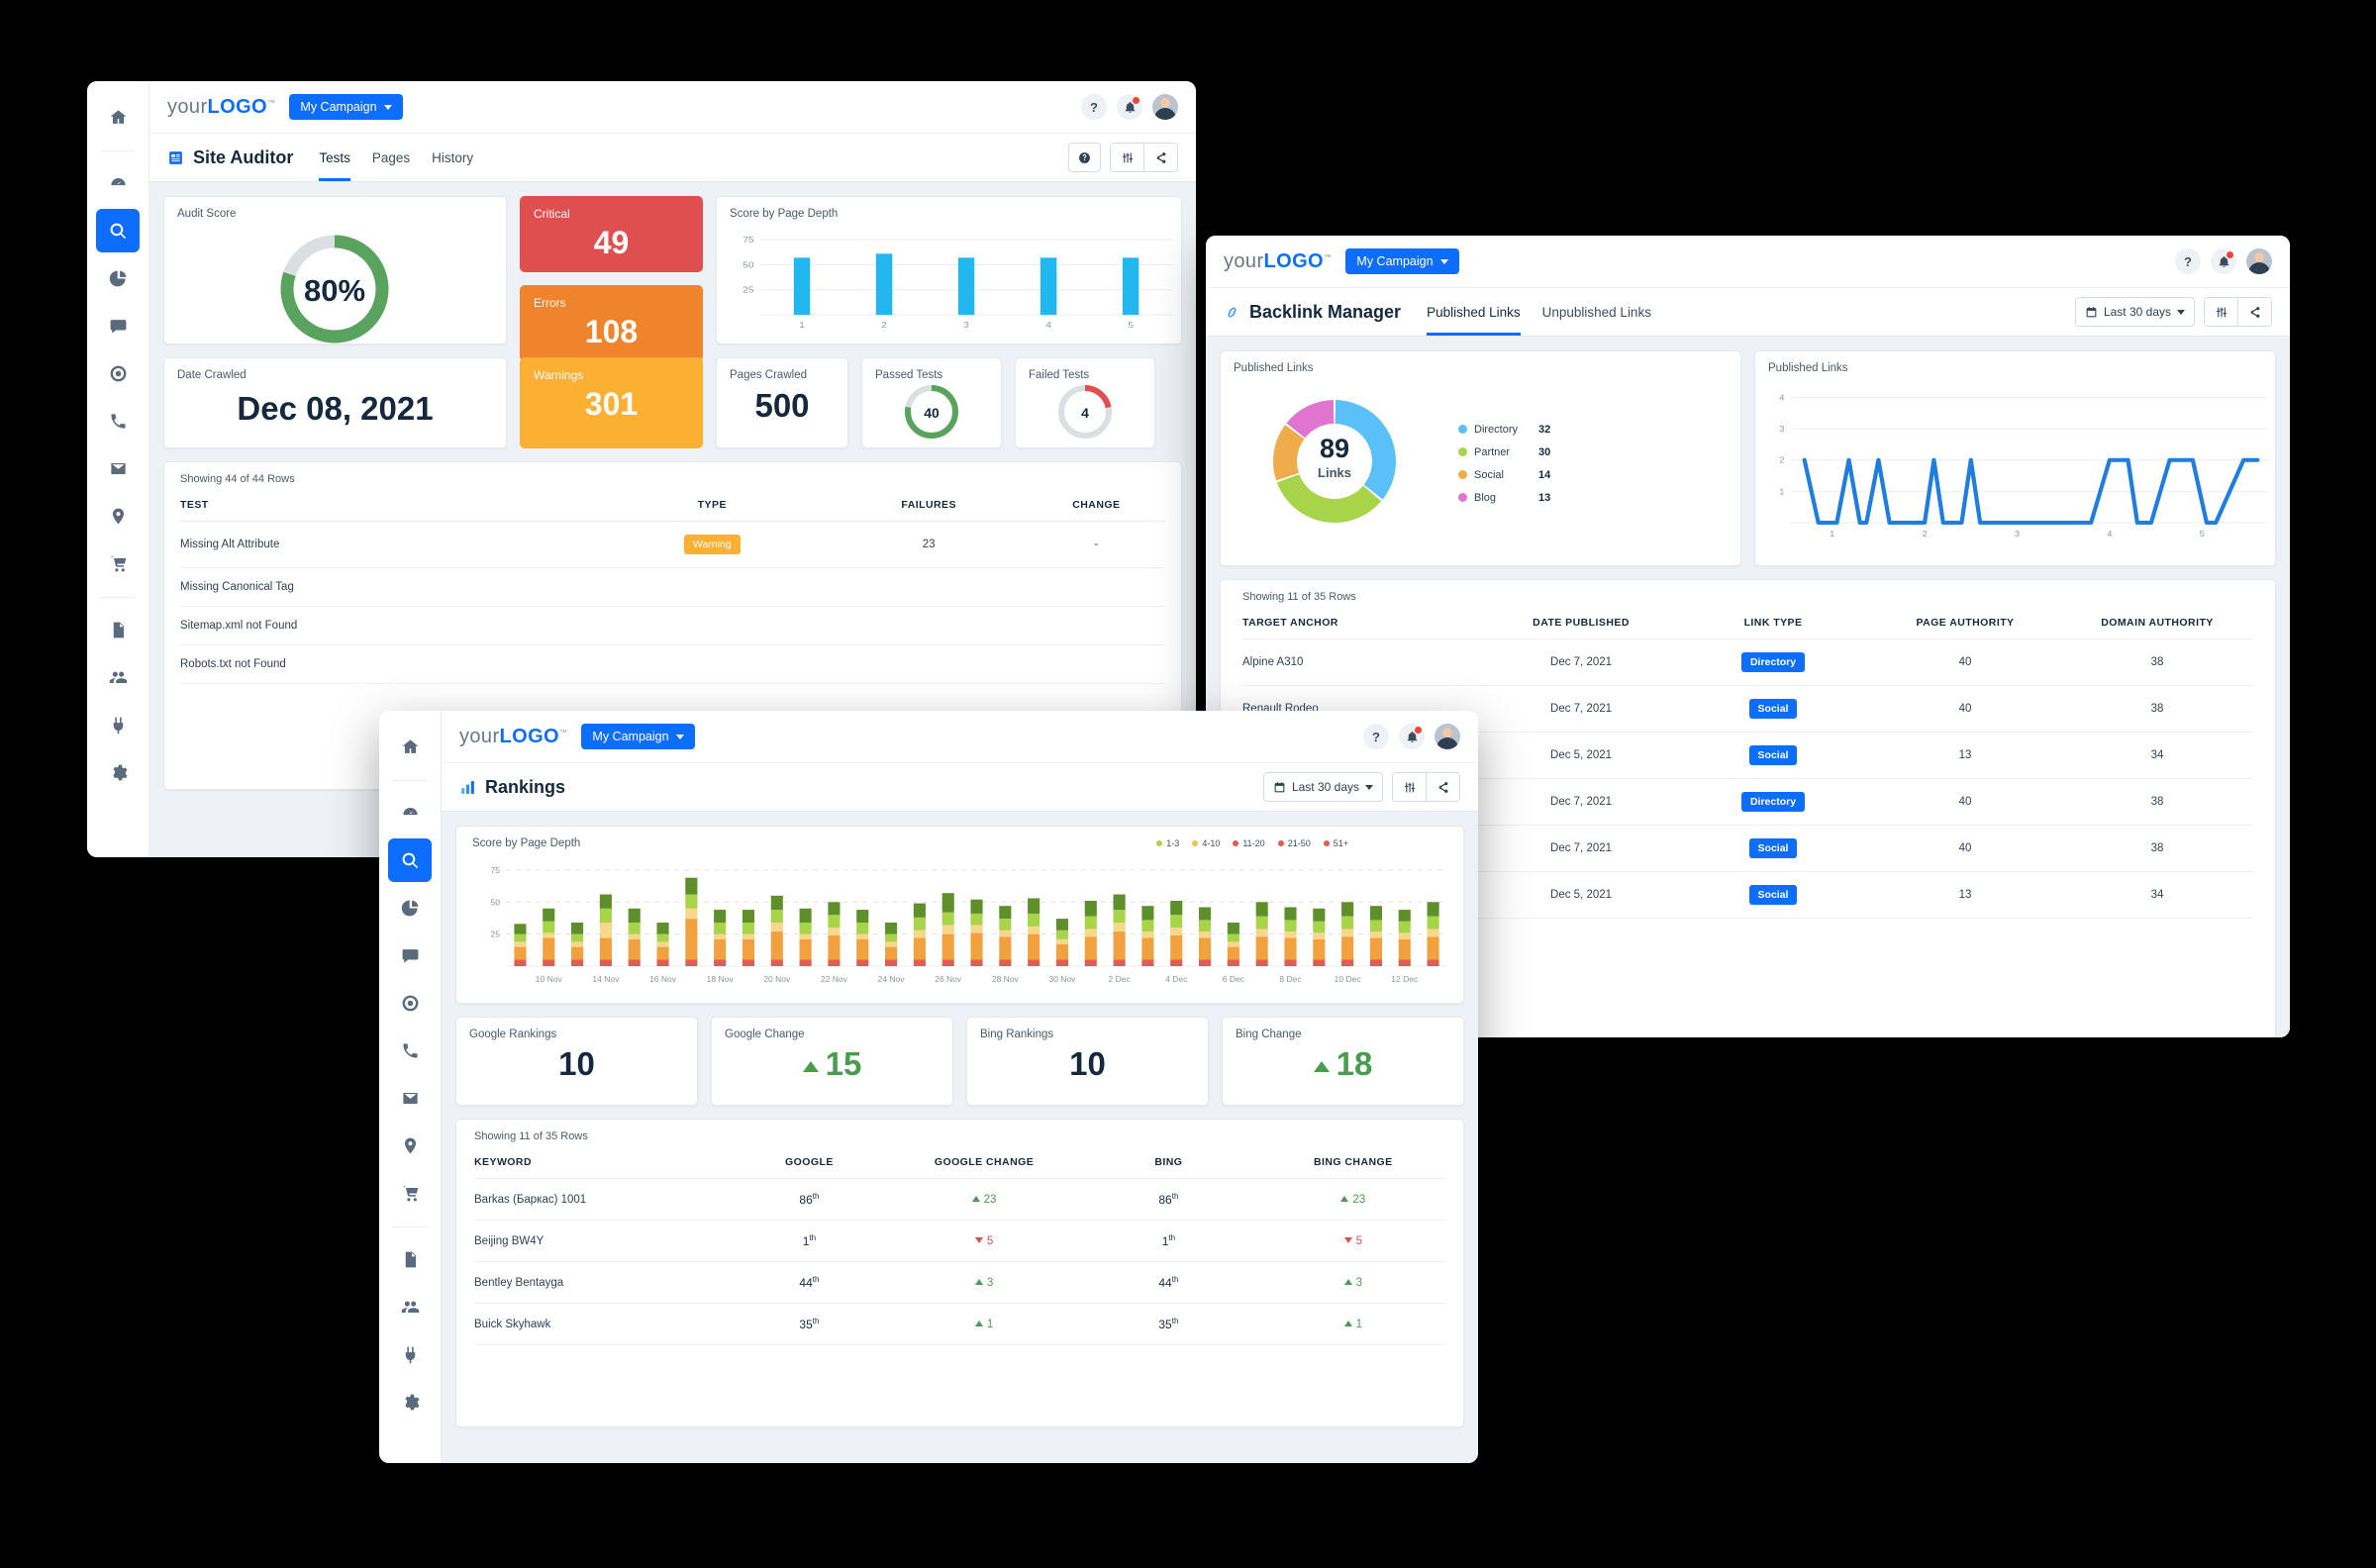  I want to click on svg-text: 50, so click(747, 264).